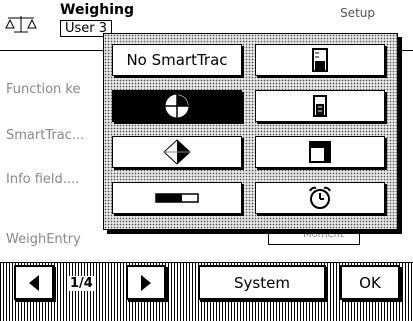  I want to click on triangle-right-icon, so click(146, 282).